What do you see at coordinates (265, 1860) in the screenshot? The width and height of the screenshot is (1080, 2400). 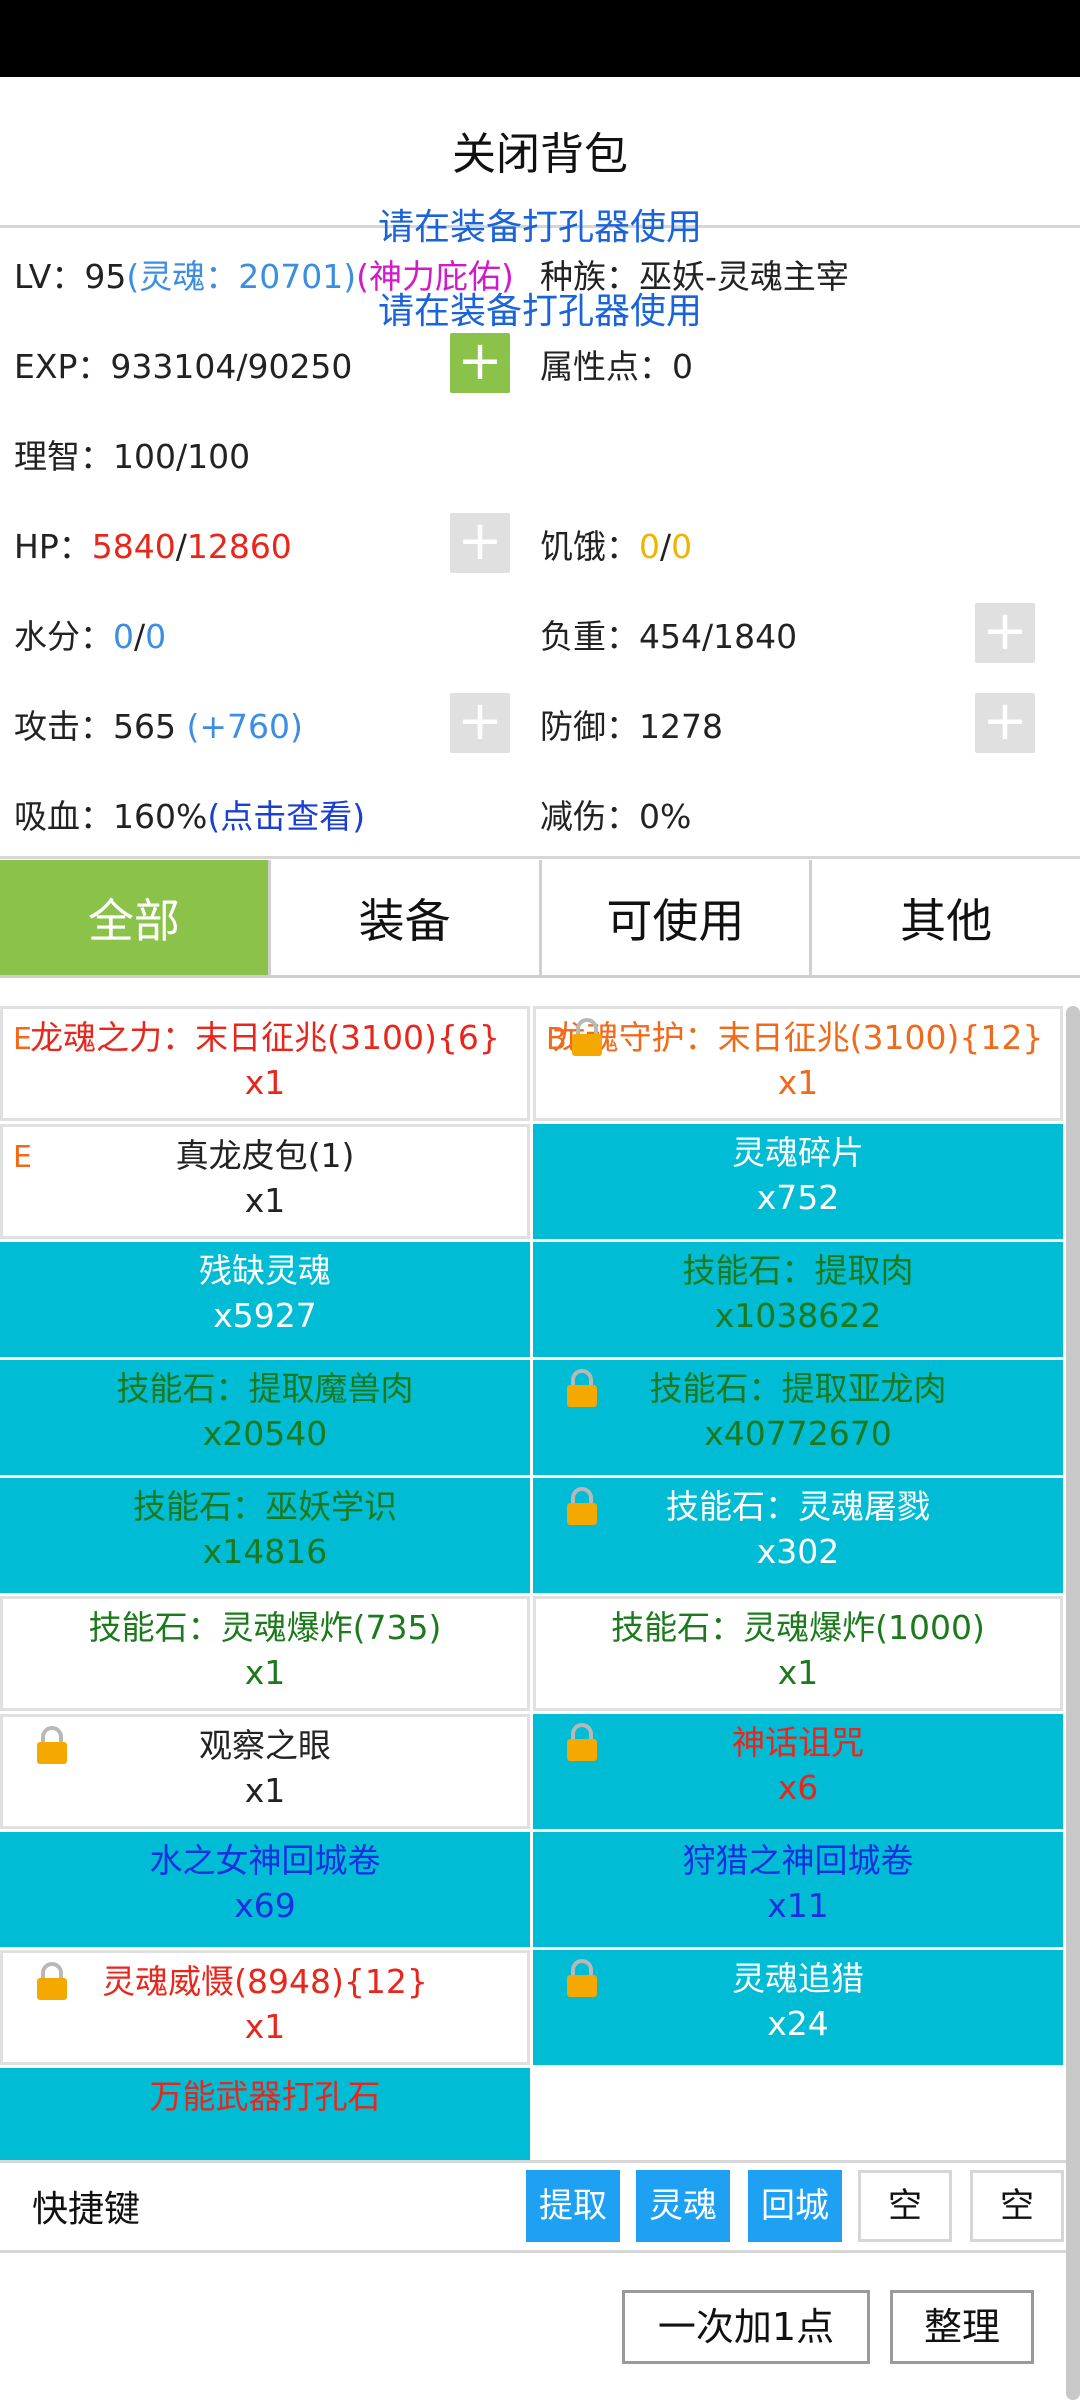 I see `item-name: 水之女神回城卷` at bounding box center [265, 1860].